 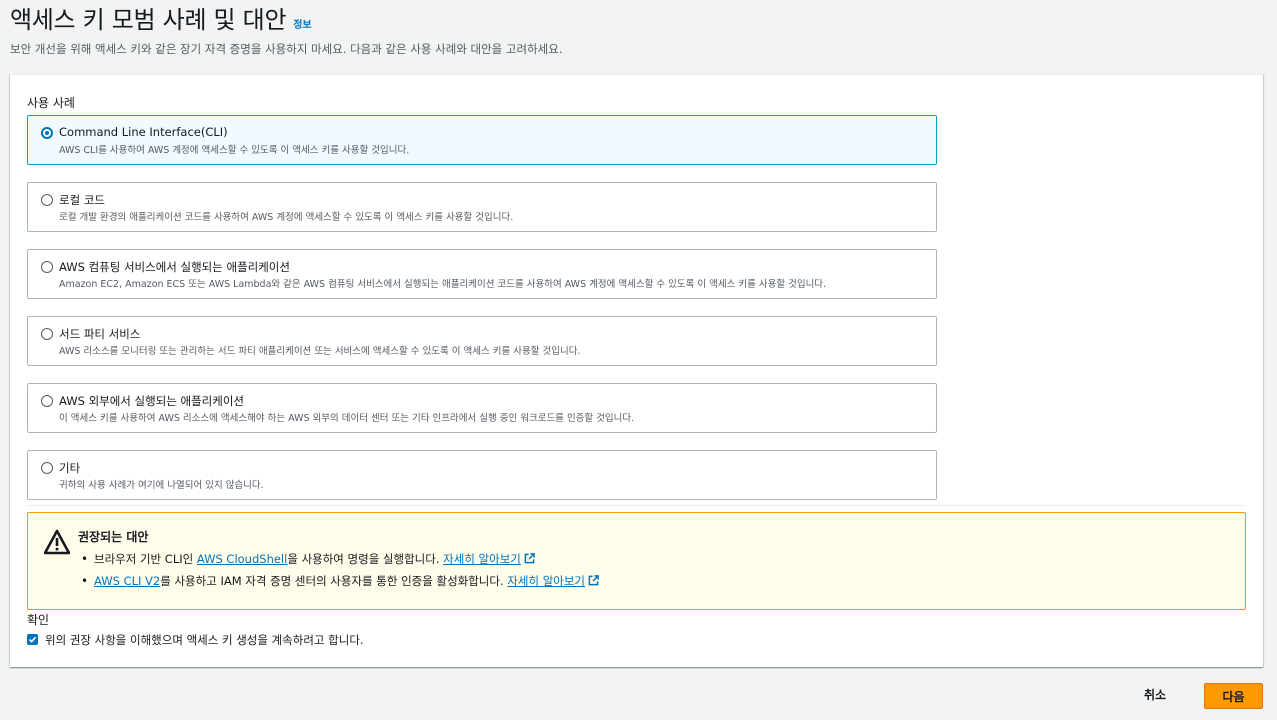 I want to click on option-title: 기타, so click(x=70, y=468).